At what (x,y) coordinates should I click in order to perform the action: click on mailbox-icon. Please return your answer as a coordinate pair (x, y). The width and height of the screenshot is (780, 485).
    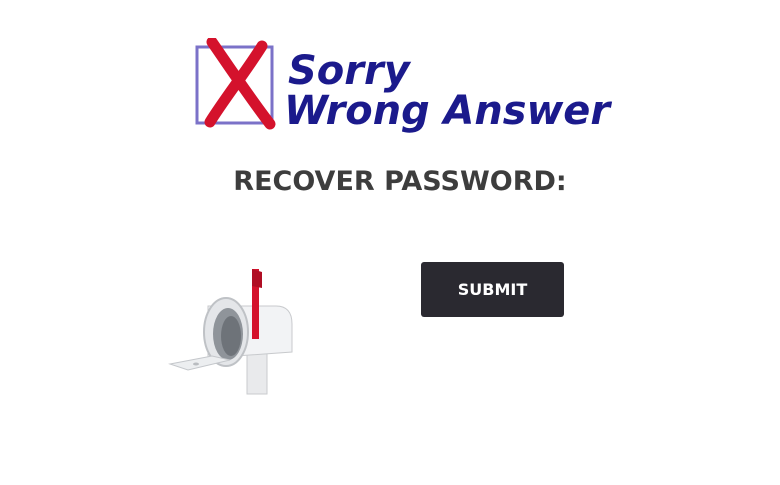
    Looking at the image, I should click on (233, 331).